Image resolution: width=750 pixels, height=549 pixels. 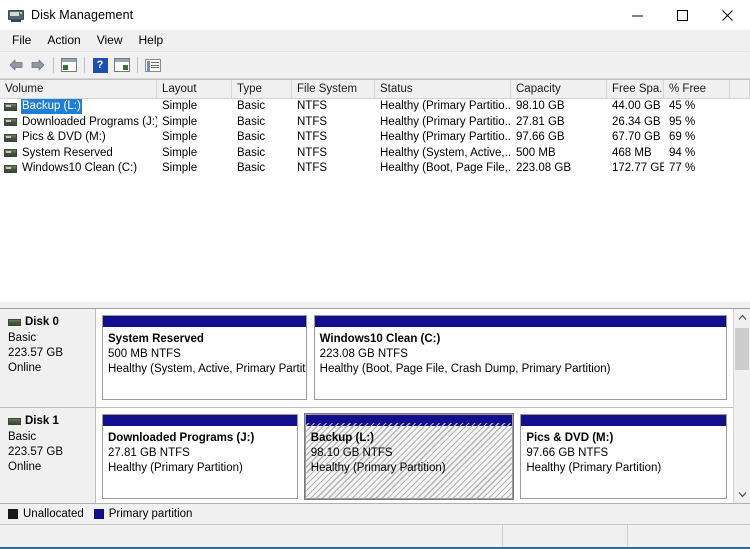 What do you see at coordinates (78, 107) in the screenshot?
I see `cell-volume: Backup (L:)` at bounding box center [78, 107].